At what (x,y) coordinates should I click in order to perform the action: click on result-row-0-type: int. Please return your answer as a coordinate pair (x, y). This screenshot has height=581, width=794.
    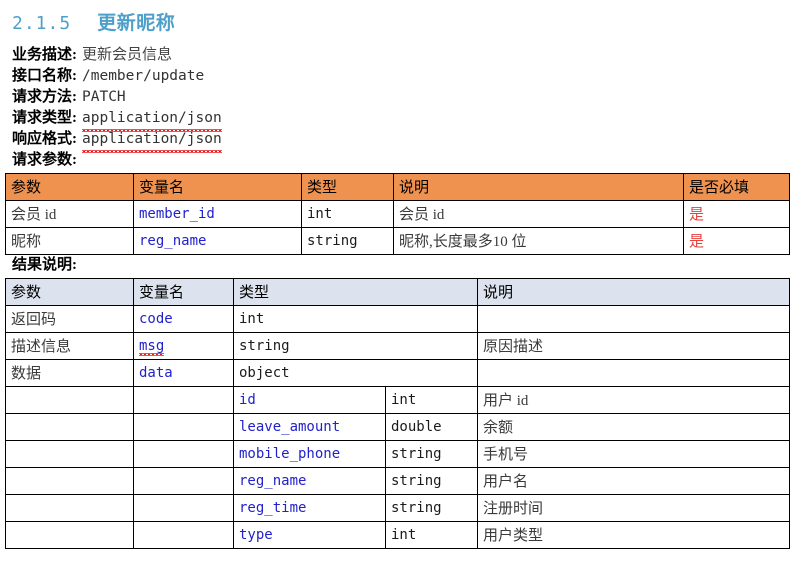
    Looking at the image, I should click on (355, 319).